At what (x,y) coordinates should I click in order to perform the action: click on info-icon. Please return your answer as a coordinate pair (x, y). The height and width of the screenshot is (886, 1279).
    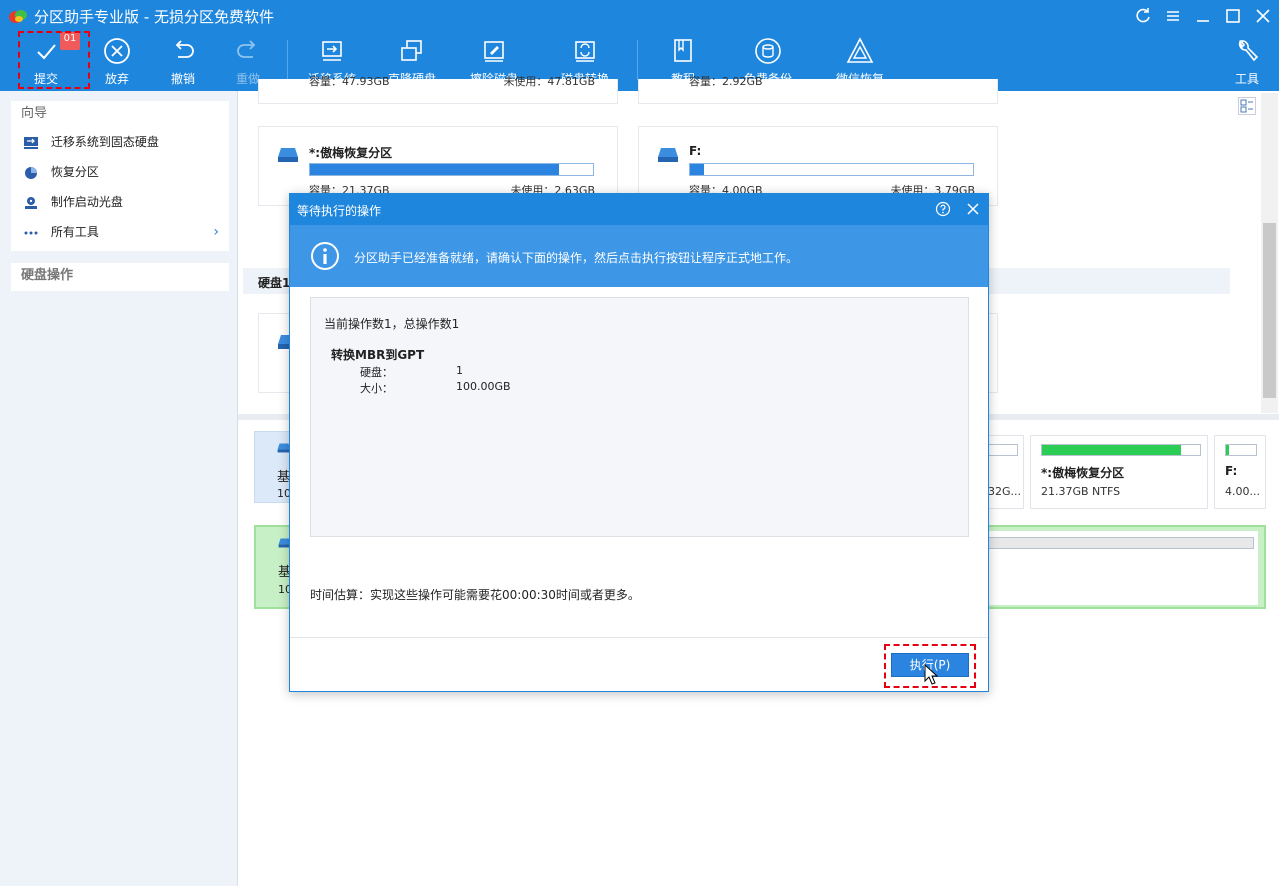
    Looking at the image, I should click on (325, 256).